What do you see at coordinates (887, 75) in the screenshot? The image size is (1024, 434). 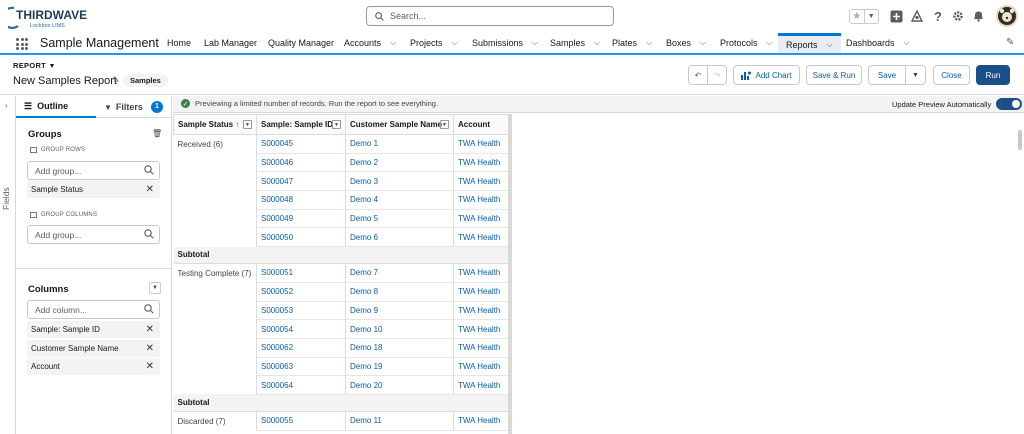 I see `save-button: Save` at bounding box center [887, 75].